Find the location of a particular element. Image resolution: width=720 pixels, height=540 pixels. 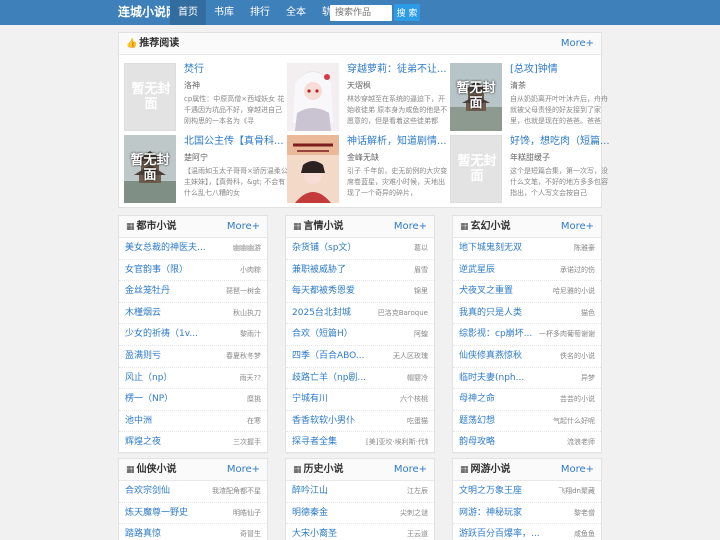

list-item: 游跃百分百爆率，... 咸鱼鱼 is located at coordinates (527, 532).